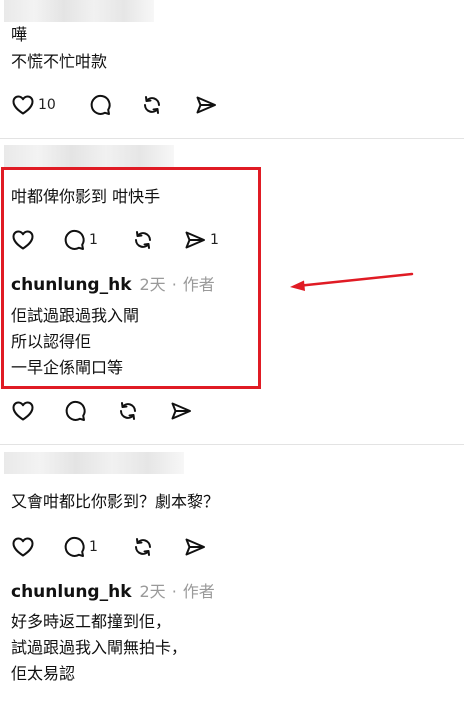 The width and height of the screenshot is (464, 701). I want to click on reply-time: 2天, so click(152, 591).